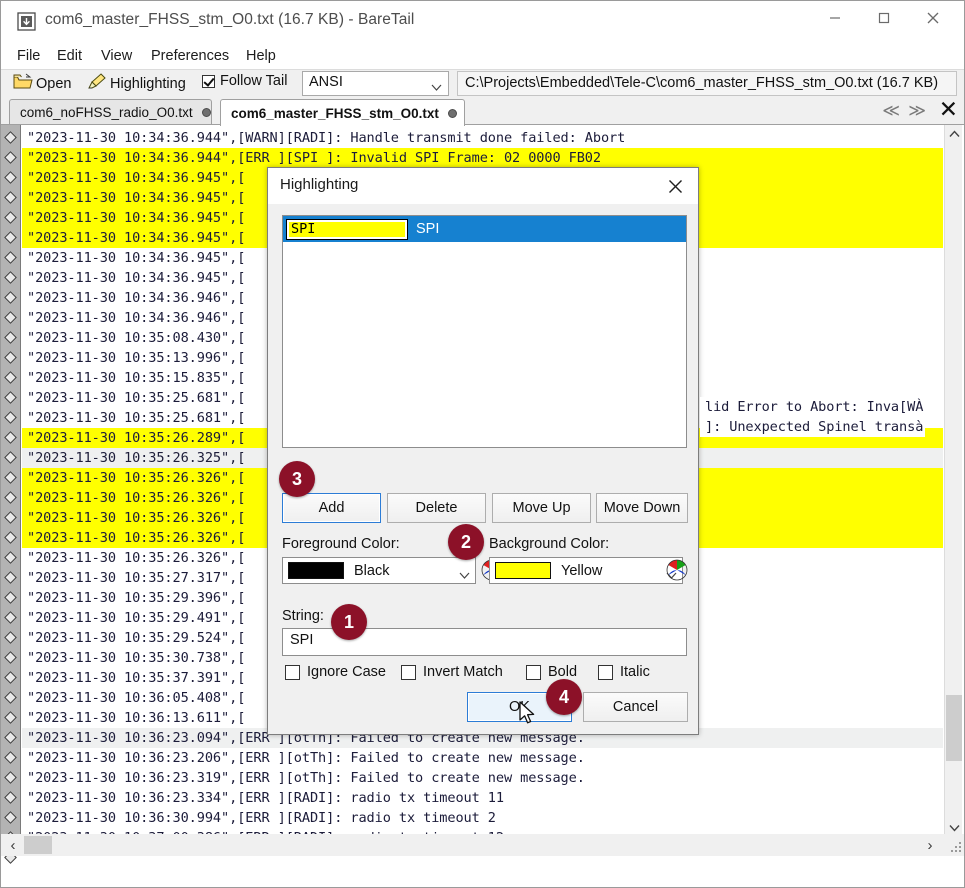 The height and width of the screenshot is (888, 965). Describe the element at coordinates (891, 111) in the screenshot. I see `tab-scroll-prev-icon: ≪` at that location.